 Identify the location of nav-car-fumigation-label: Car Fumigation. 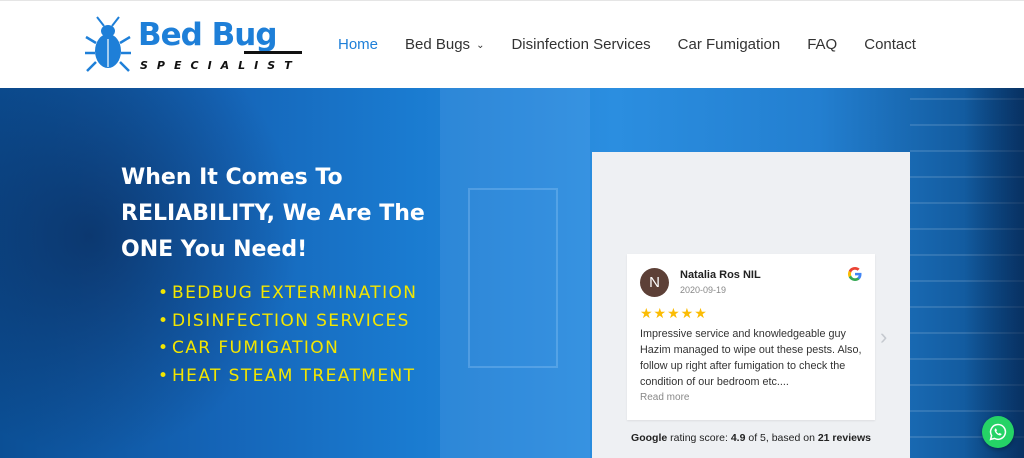
(729, 44).